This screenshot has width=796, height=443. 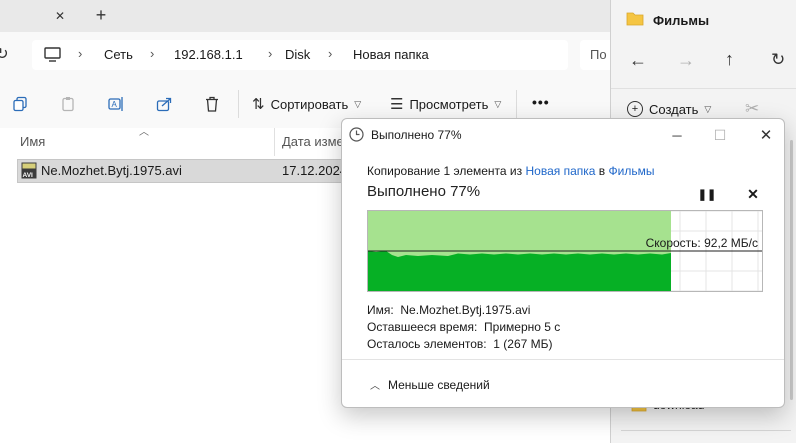 What do you see at coordinates (677, 135) in the screenshot?
I see `minimize-button: ─` at bounding box center [677, 135].